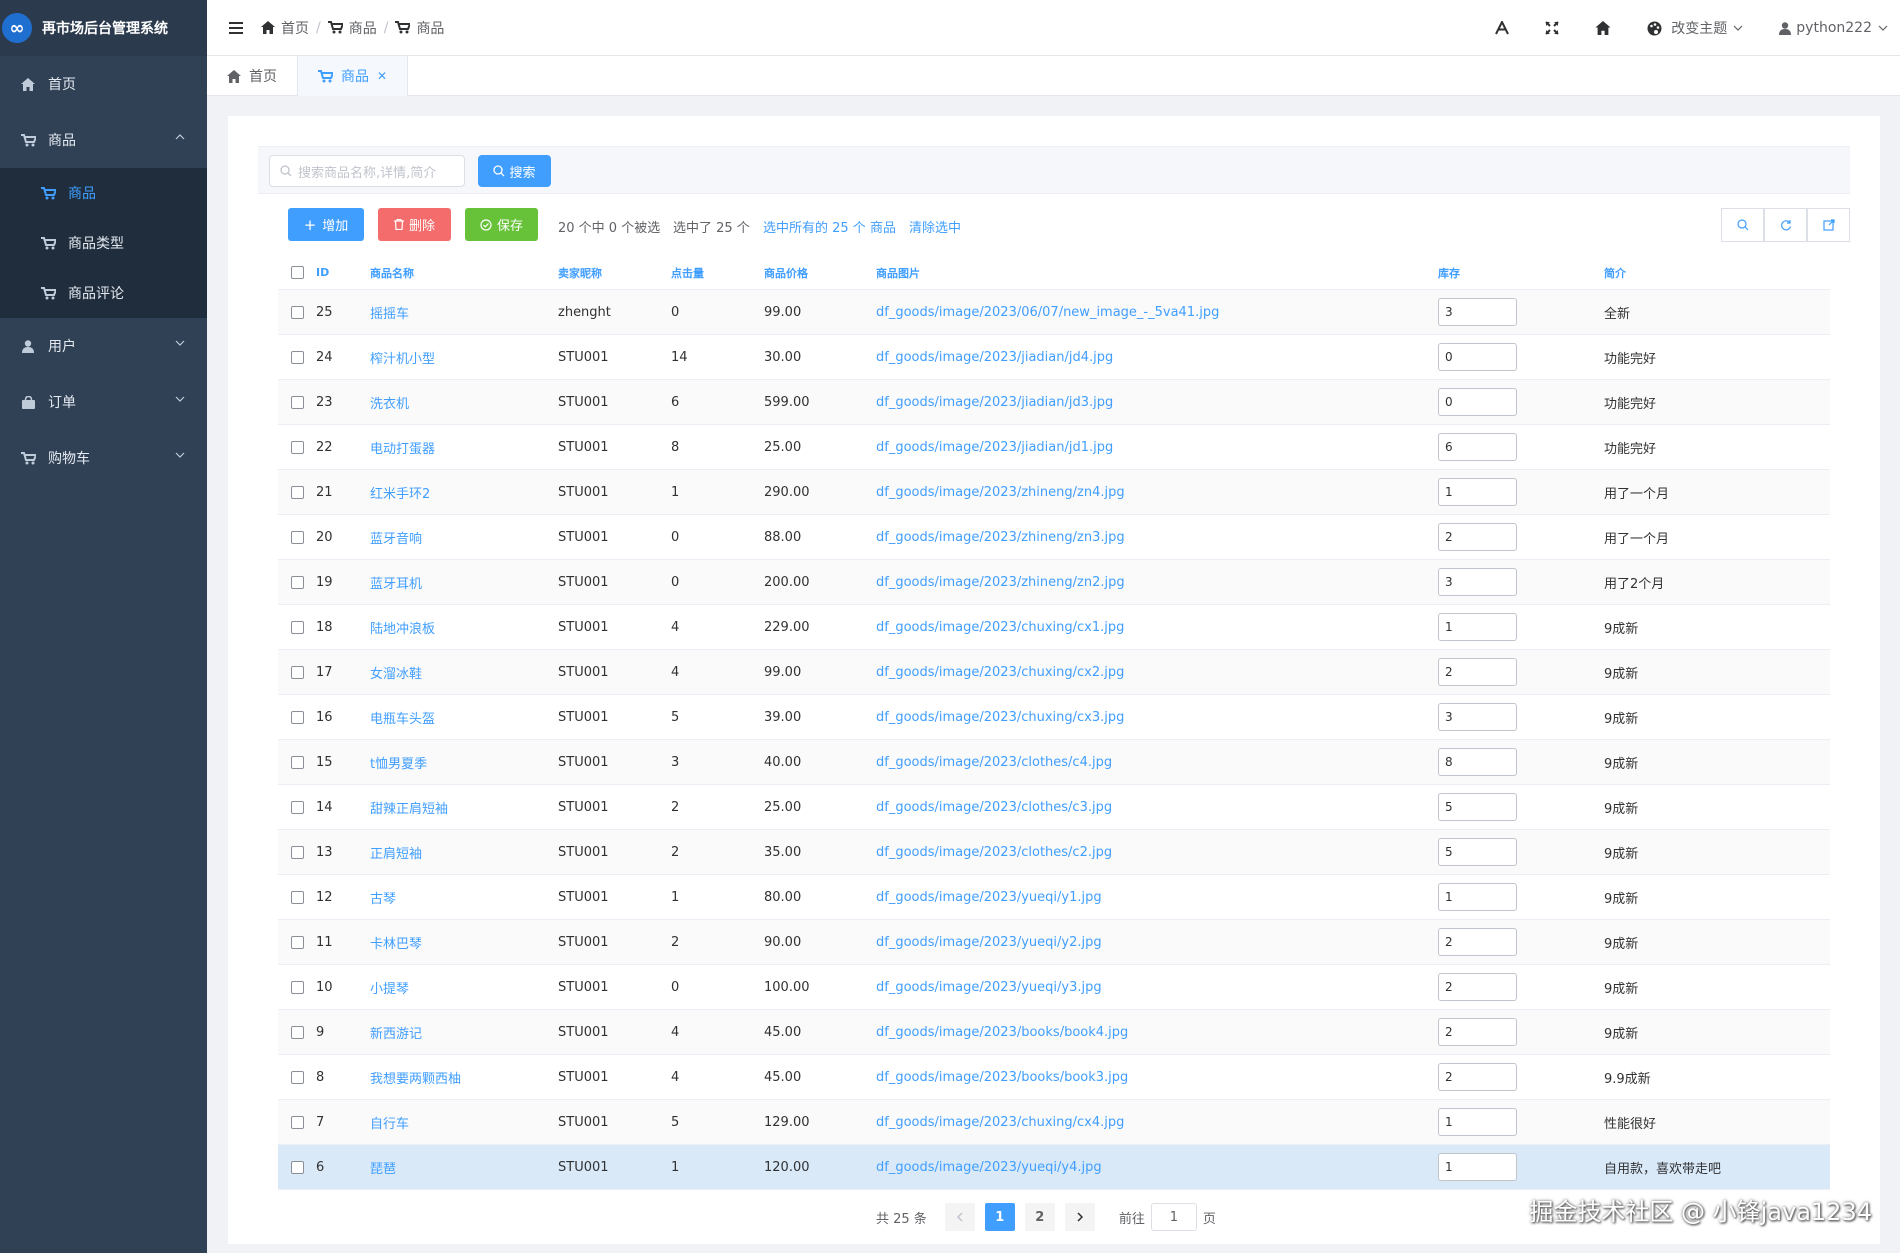  I want to click on cell-image-link: df_goods/image/2023/yueqi/y1.jpg, so click(1157, 897).